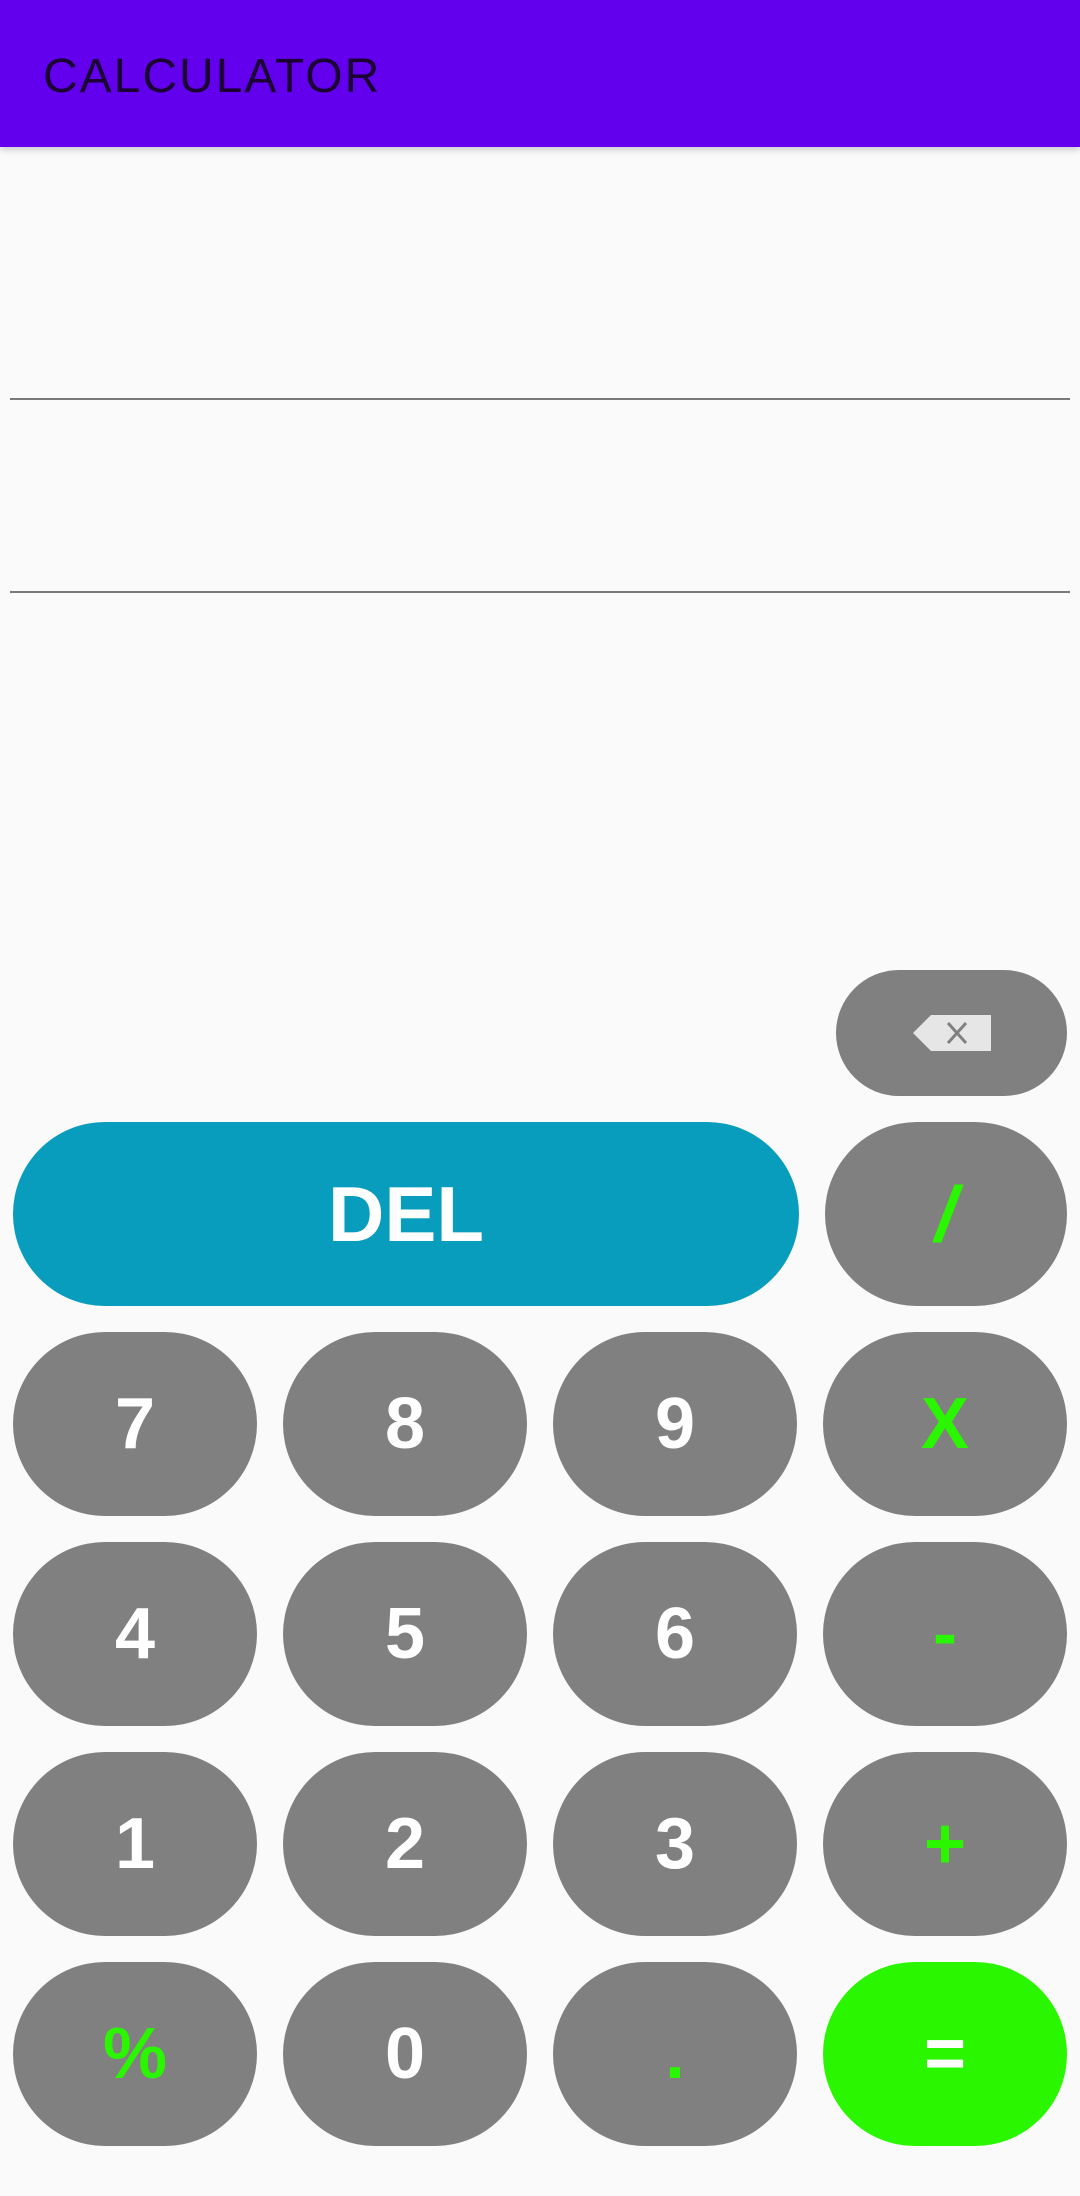  What do you see at coordinates (406, 1214) in the screenshot?
I see `del-button: DEL` at bounding box center [406, 1214].